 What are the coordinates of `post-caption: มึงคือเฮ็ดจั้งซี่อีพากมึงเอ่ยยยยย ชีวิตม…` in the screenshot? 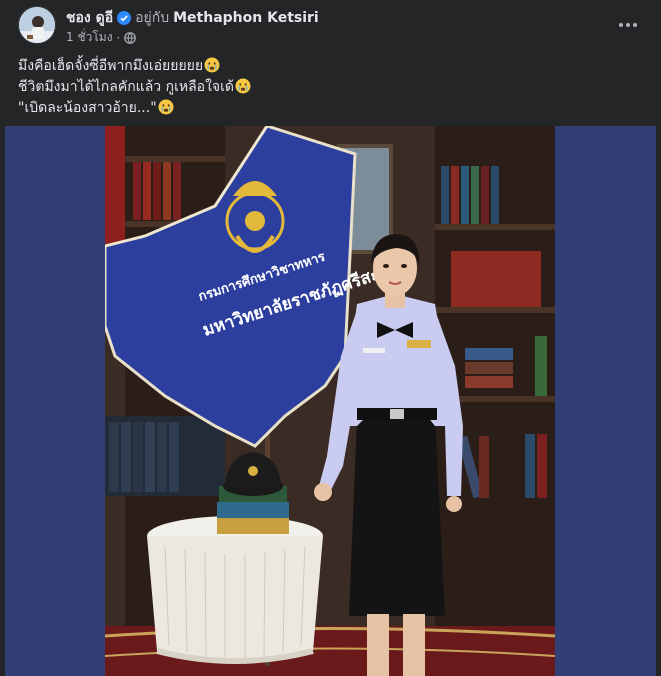 It's located at (328, 87).